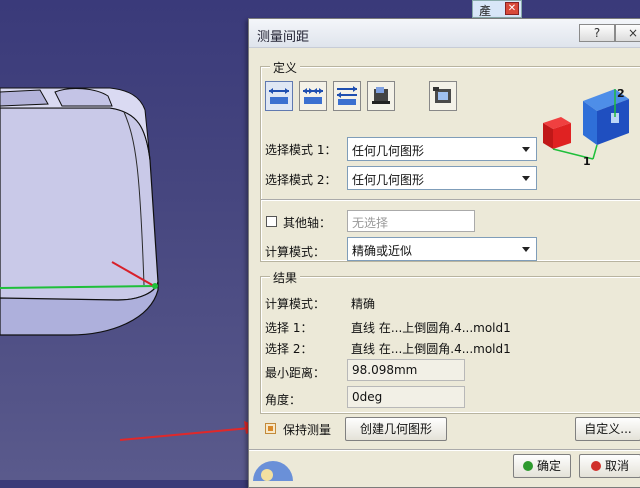 This screenshot has width=640, height=488. Describe the element at coordinates (616, 466) in the screenshot. I see `cancel-label: 取消` at that location.